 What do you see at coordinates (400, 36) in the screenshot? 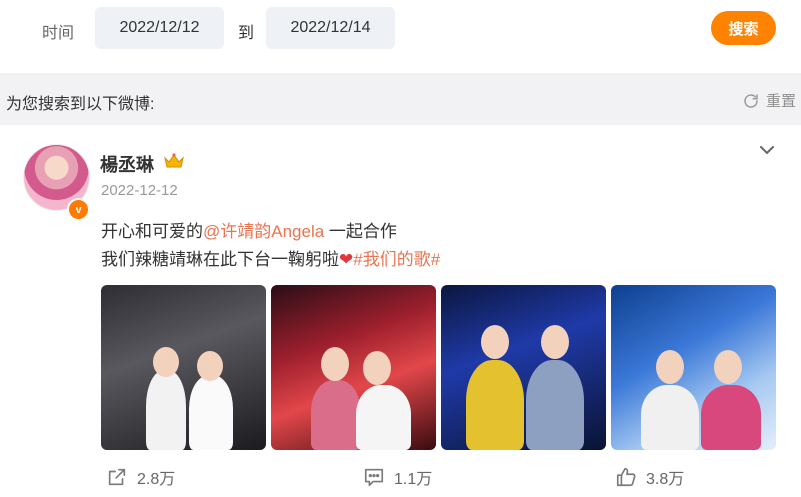
I see `date-filter-bar: 时间 2022/12/12 到 2022/12/14 搜索` at bounding box center [400, 36].